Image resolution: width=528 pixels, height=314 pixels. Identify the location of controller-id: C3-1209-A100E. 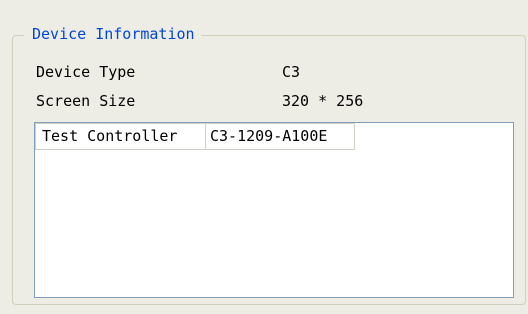
(280, 136).